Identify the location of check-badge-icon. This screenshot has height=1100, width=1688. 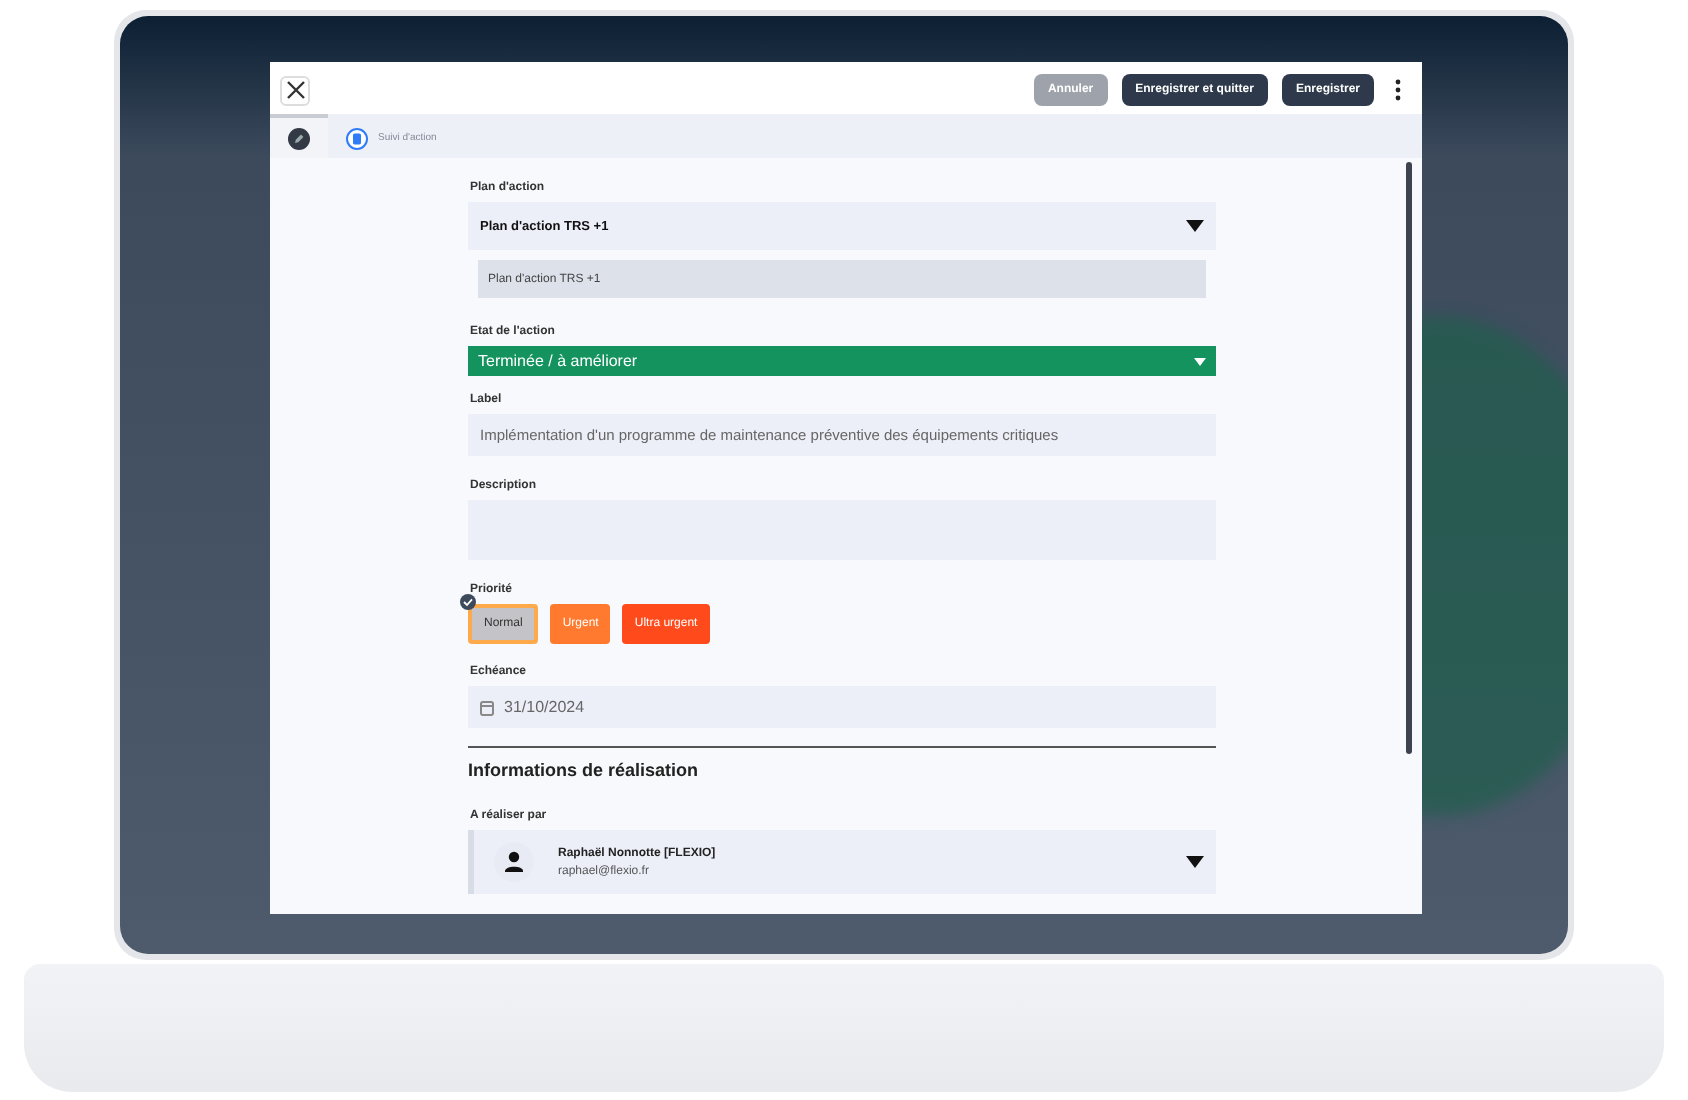
(468, 602).